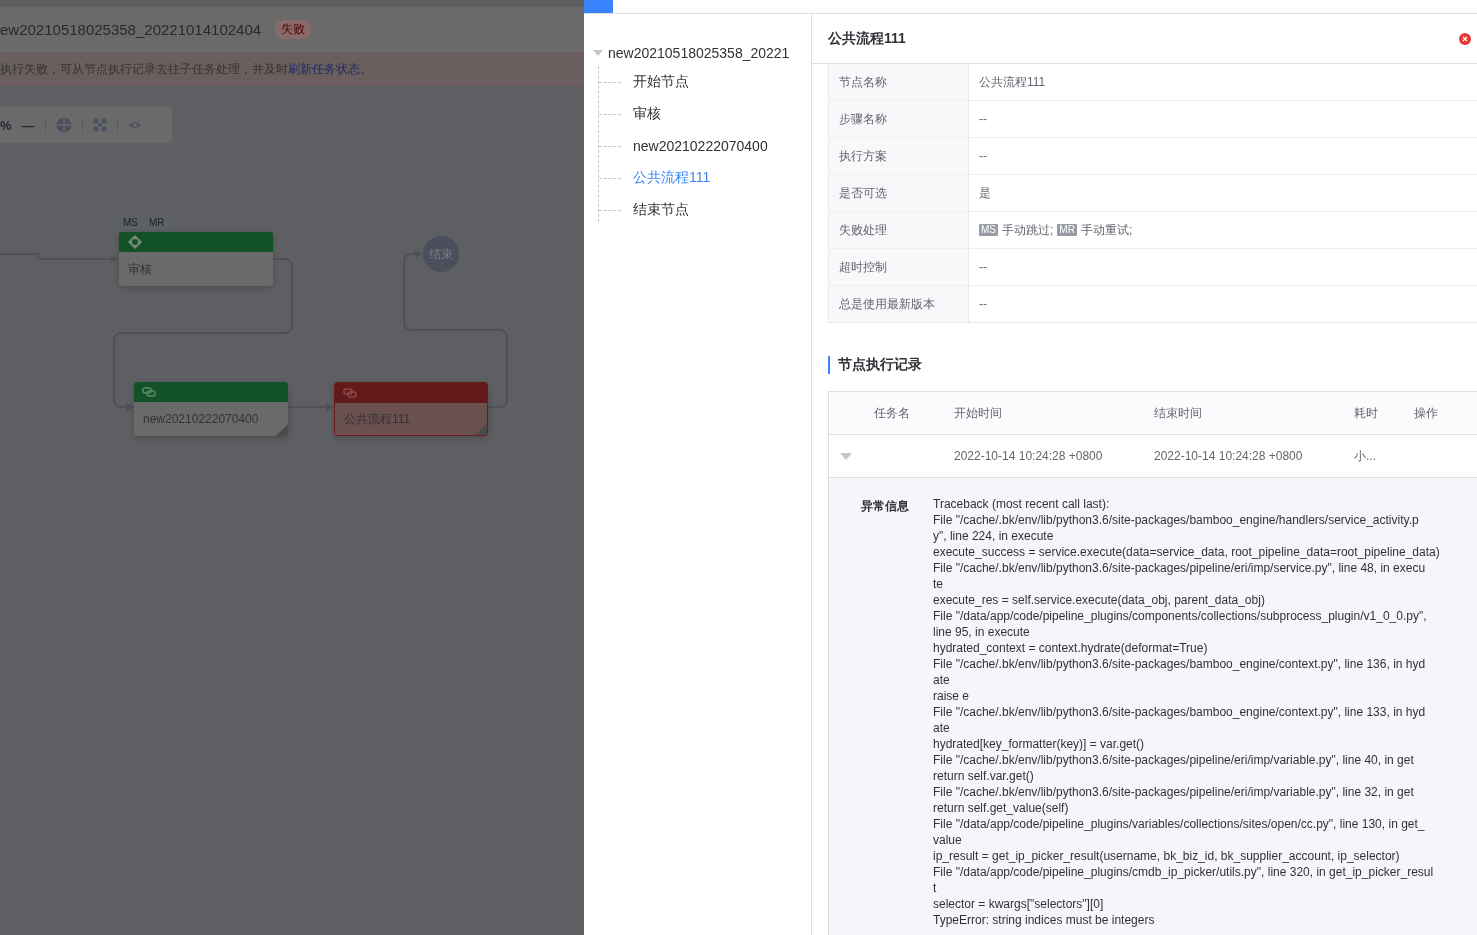 This screenshot has height=935, width=1477. Describe the element at coordinates (1176, 520) in the screenshot. I see `traceback-line: File "/cache/.bk/env/lib/python3.6/site-packages/bamboo_engine/handlers/service_activity.p` at that location.